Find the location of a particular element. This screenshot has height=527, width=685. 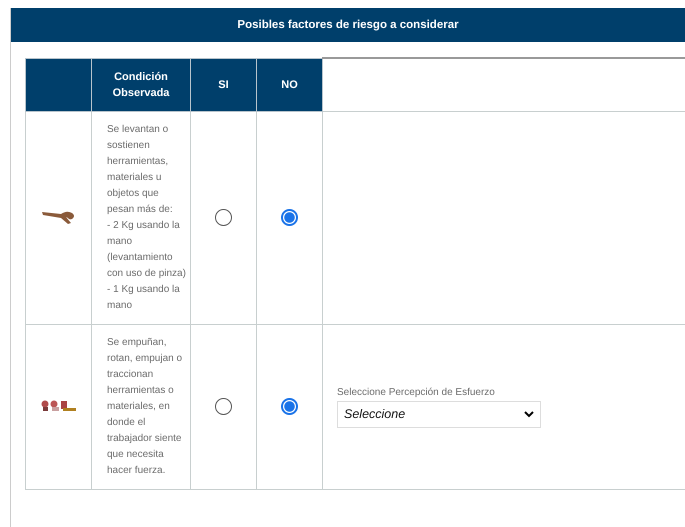

column-header: SI is located at coordinates (223, 85).